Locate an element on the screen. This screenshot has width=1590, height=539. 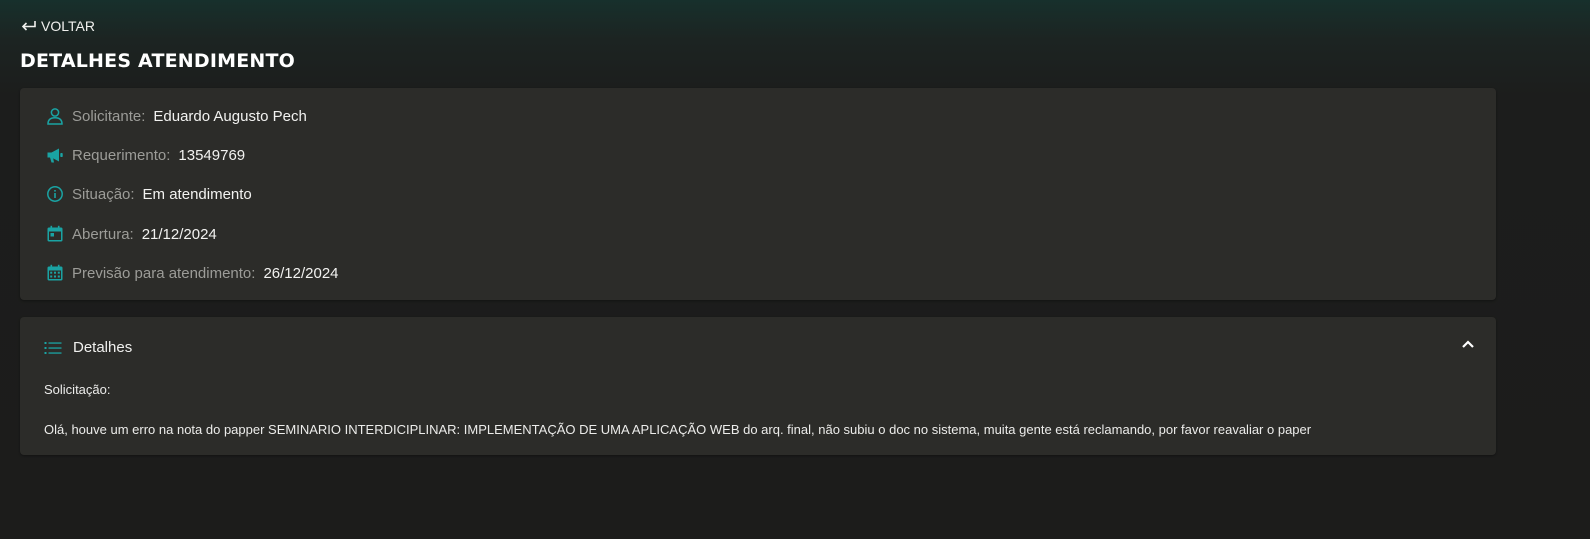
situacao-label: Situação: is located at coordinates (103, 194).